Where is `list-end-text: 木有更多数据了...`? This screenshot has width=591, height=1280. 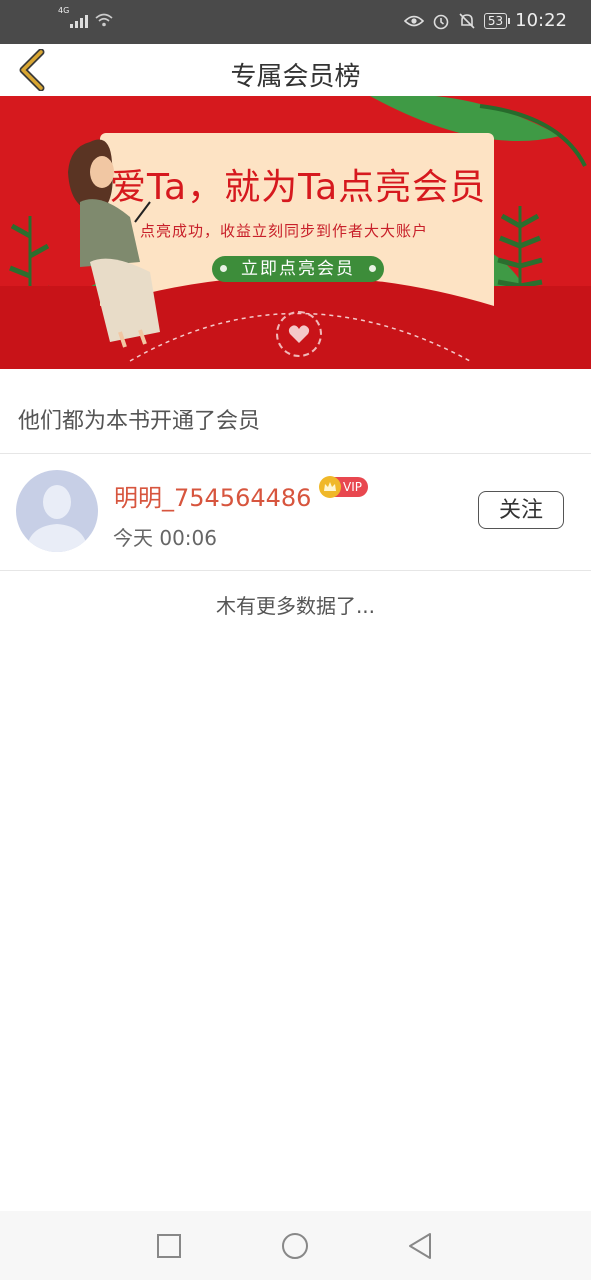 list-end-text: 木有更多数据了... is located at coordinates (295, 606).